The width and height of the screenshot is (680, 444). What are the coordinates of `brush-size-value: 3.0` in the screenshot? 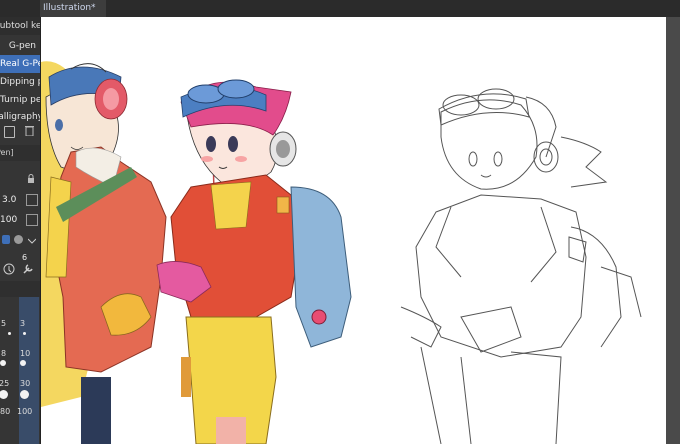 It's located at (9, 200).